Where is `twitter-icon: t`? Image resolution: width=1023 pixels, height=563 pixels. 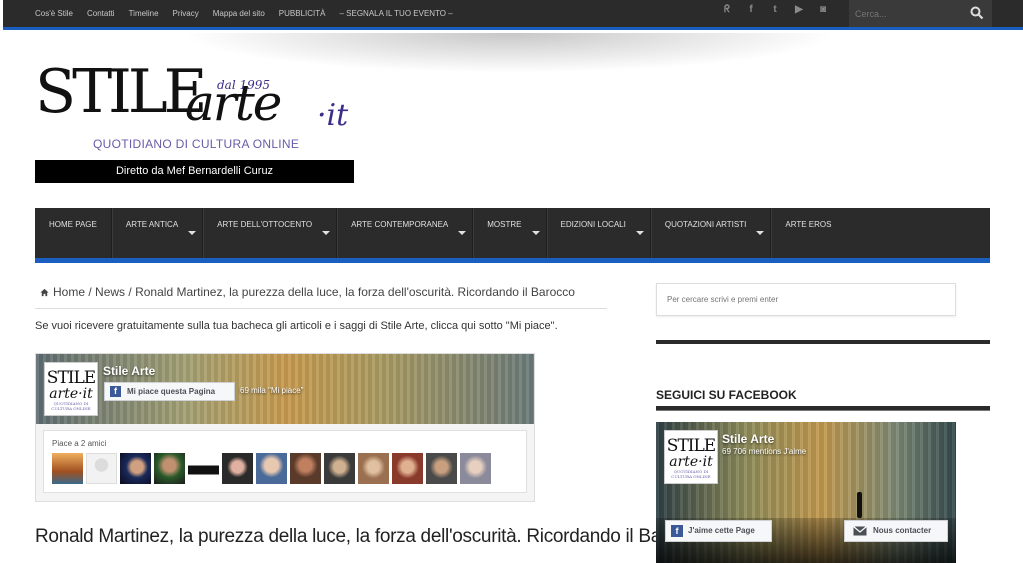 twitter-icon: t is located at coordinates (775, 9).